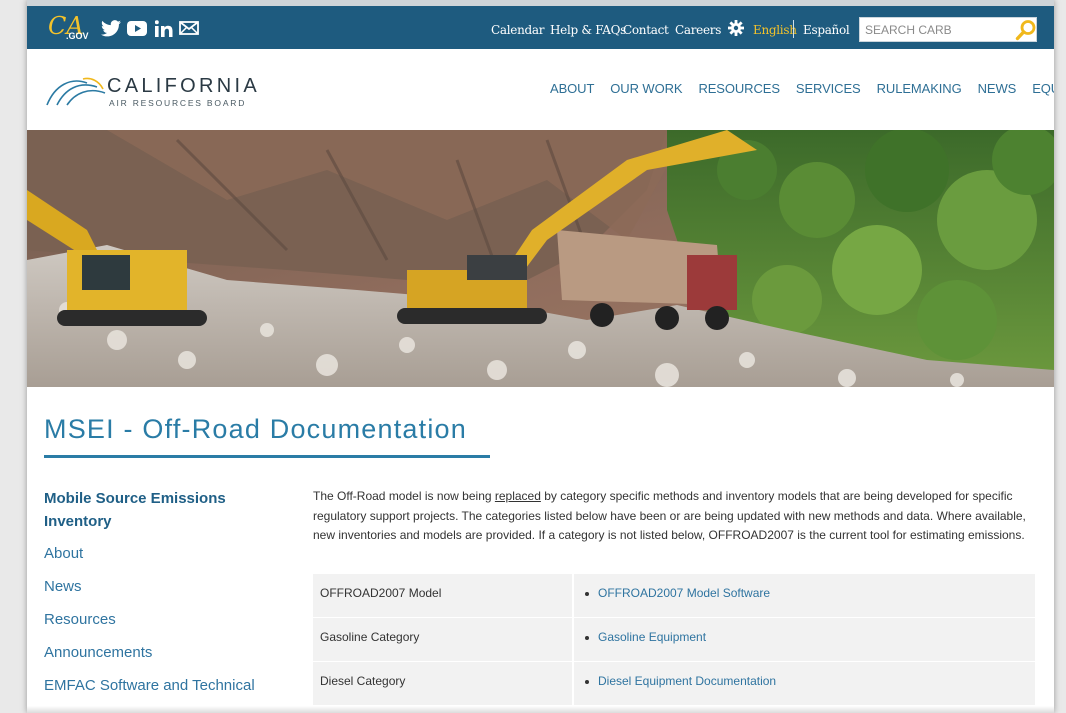  What do you see at coordinates (255, 429) in the screenshot?
I see `page-title: MSEI - Off-Road Documentation` at bounding box center [255, 429].